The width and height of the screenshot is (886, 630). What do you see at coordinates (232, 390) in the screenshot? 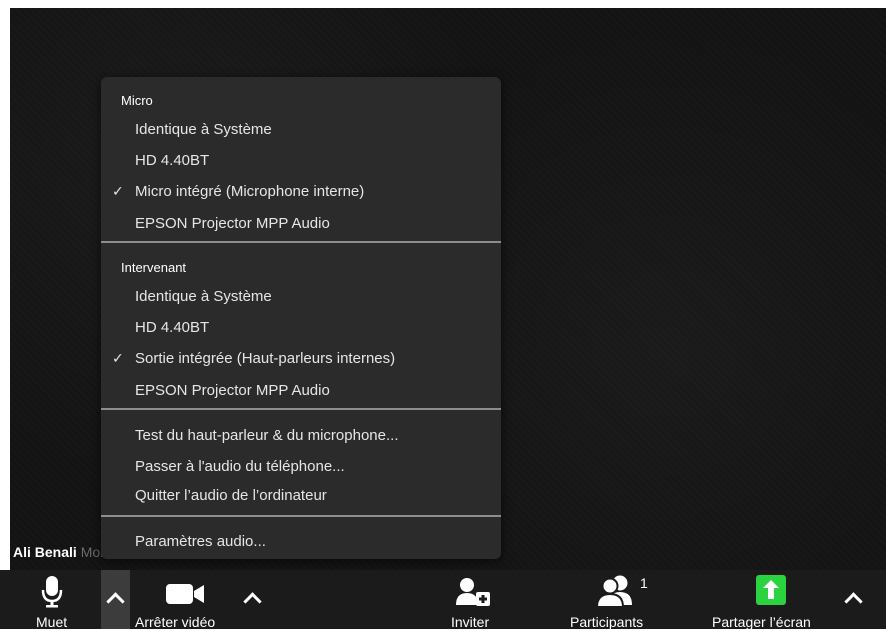
I see `speaker-item-epson: EPSON Projector MPP Audio` at bounding box center [232, 390].